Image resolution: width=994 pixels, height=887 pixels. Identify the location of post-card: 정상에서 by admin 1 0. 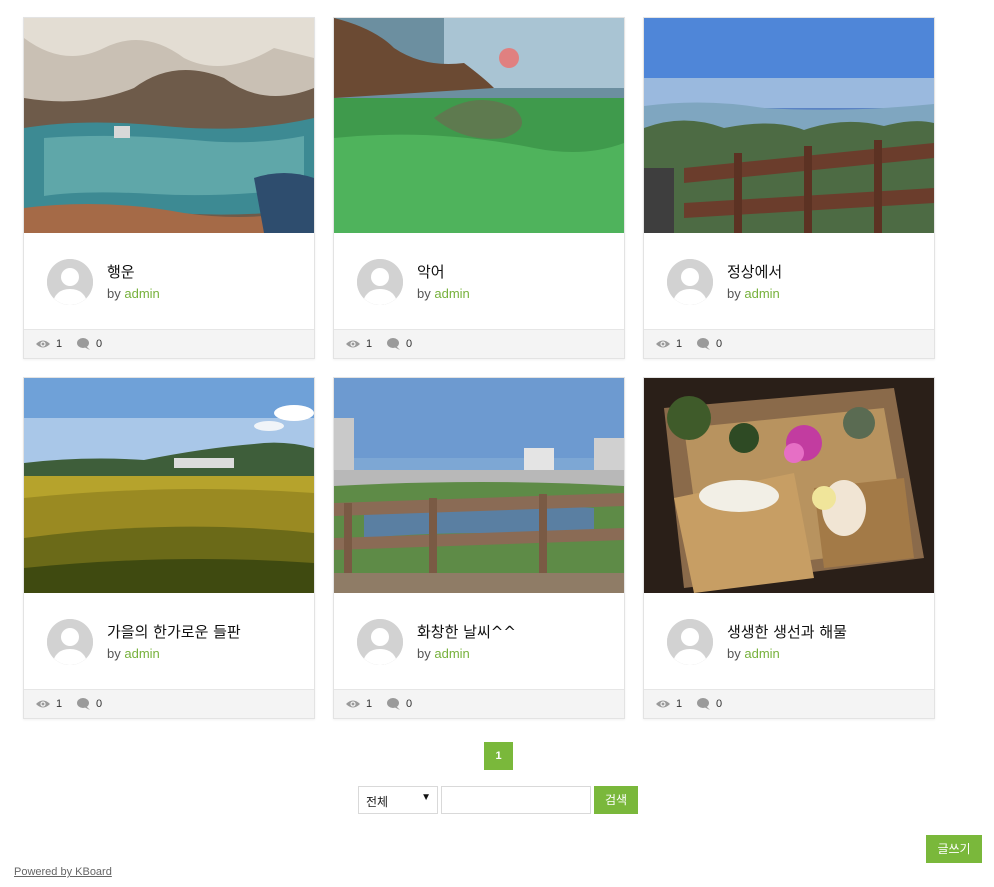
(789, 188).